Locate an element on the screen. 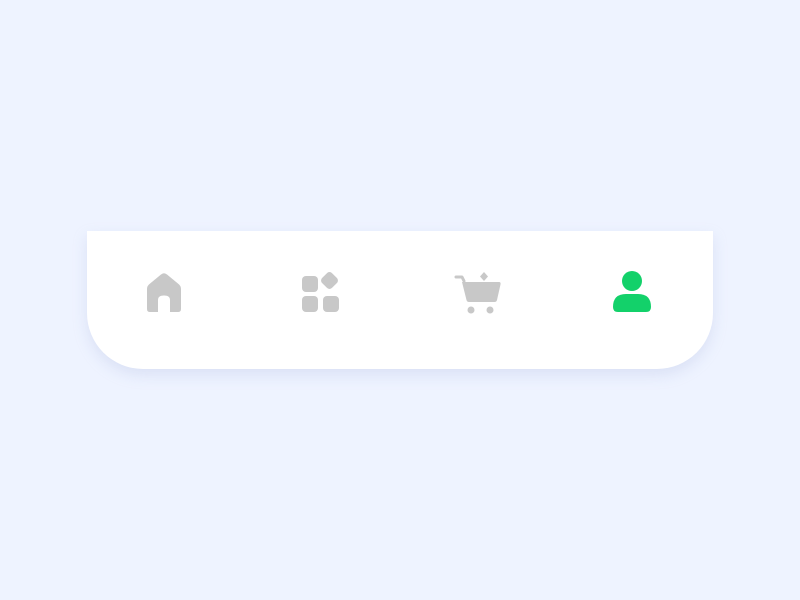 The width and height of the screenshot is (800, 600). cart-handle is located at coordinates (460, 279).